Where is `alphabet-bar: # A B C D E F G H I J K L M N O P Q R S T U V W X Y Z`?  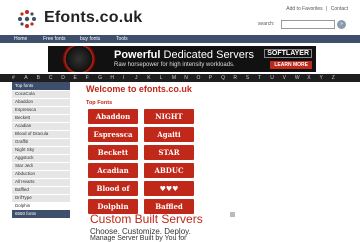
alphabet-bar: # A B C D E F G H I J K L M N O P Q R S T U V W X Y Z is located at coordinates (180, 78).